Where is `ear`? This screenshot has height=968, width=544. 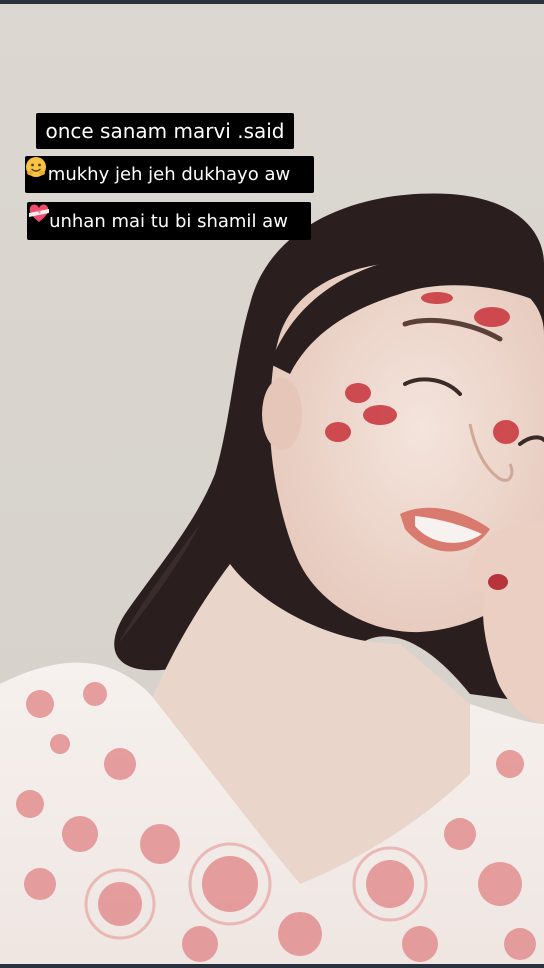
ear is located at coordinates (282, 414).